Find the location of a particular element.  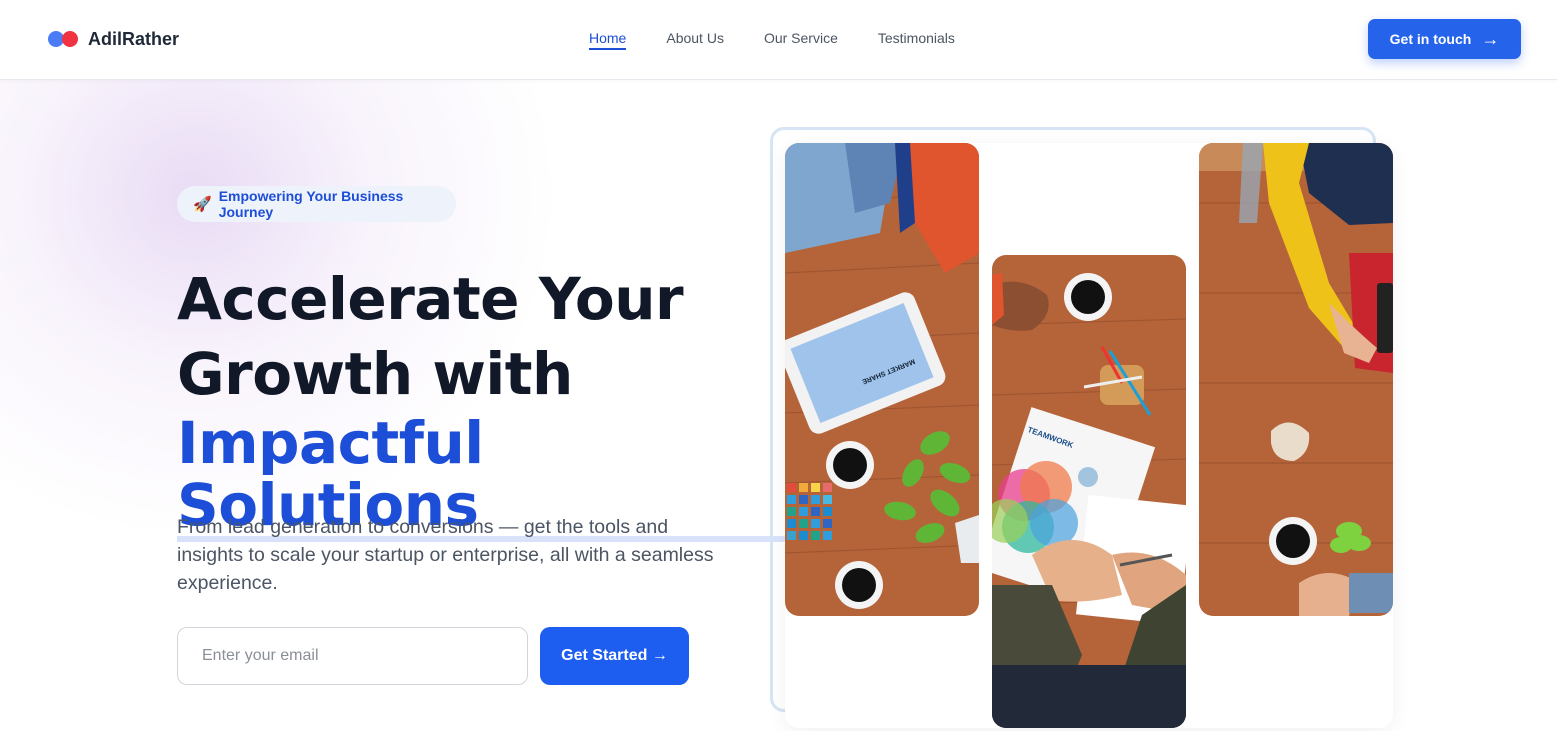

nav-links: Home About Us Our Service Testimonials is located at coordinates (792, 40).